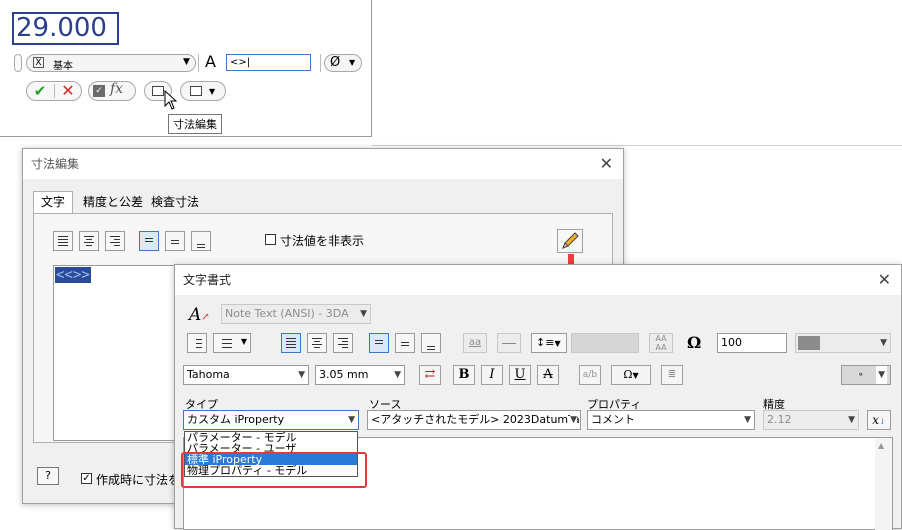  What do you see at coordinates (883, 484) in the screenshot?
I see `scrollbar` at bounding box center [883, 484].